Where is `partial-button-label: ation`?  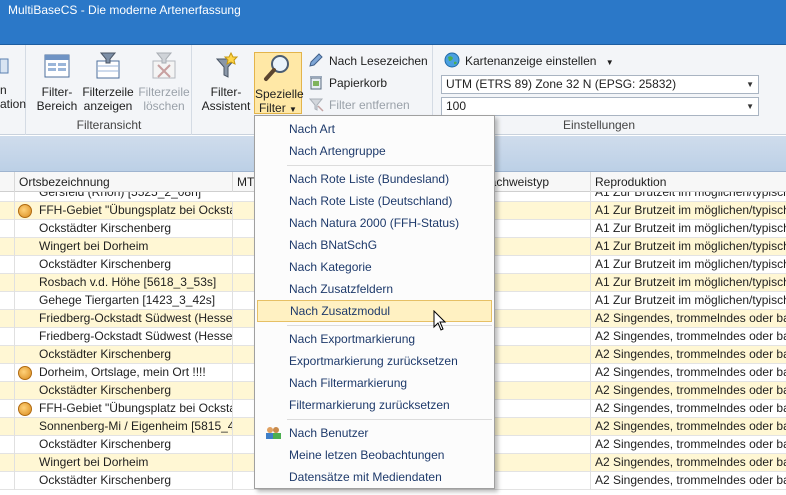
partial-button-label: ation is located at coordinates (13, 104).